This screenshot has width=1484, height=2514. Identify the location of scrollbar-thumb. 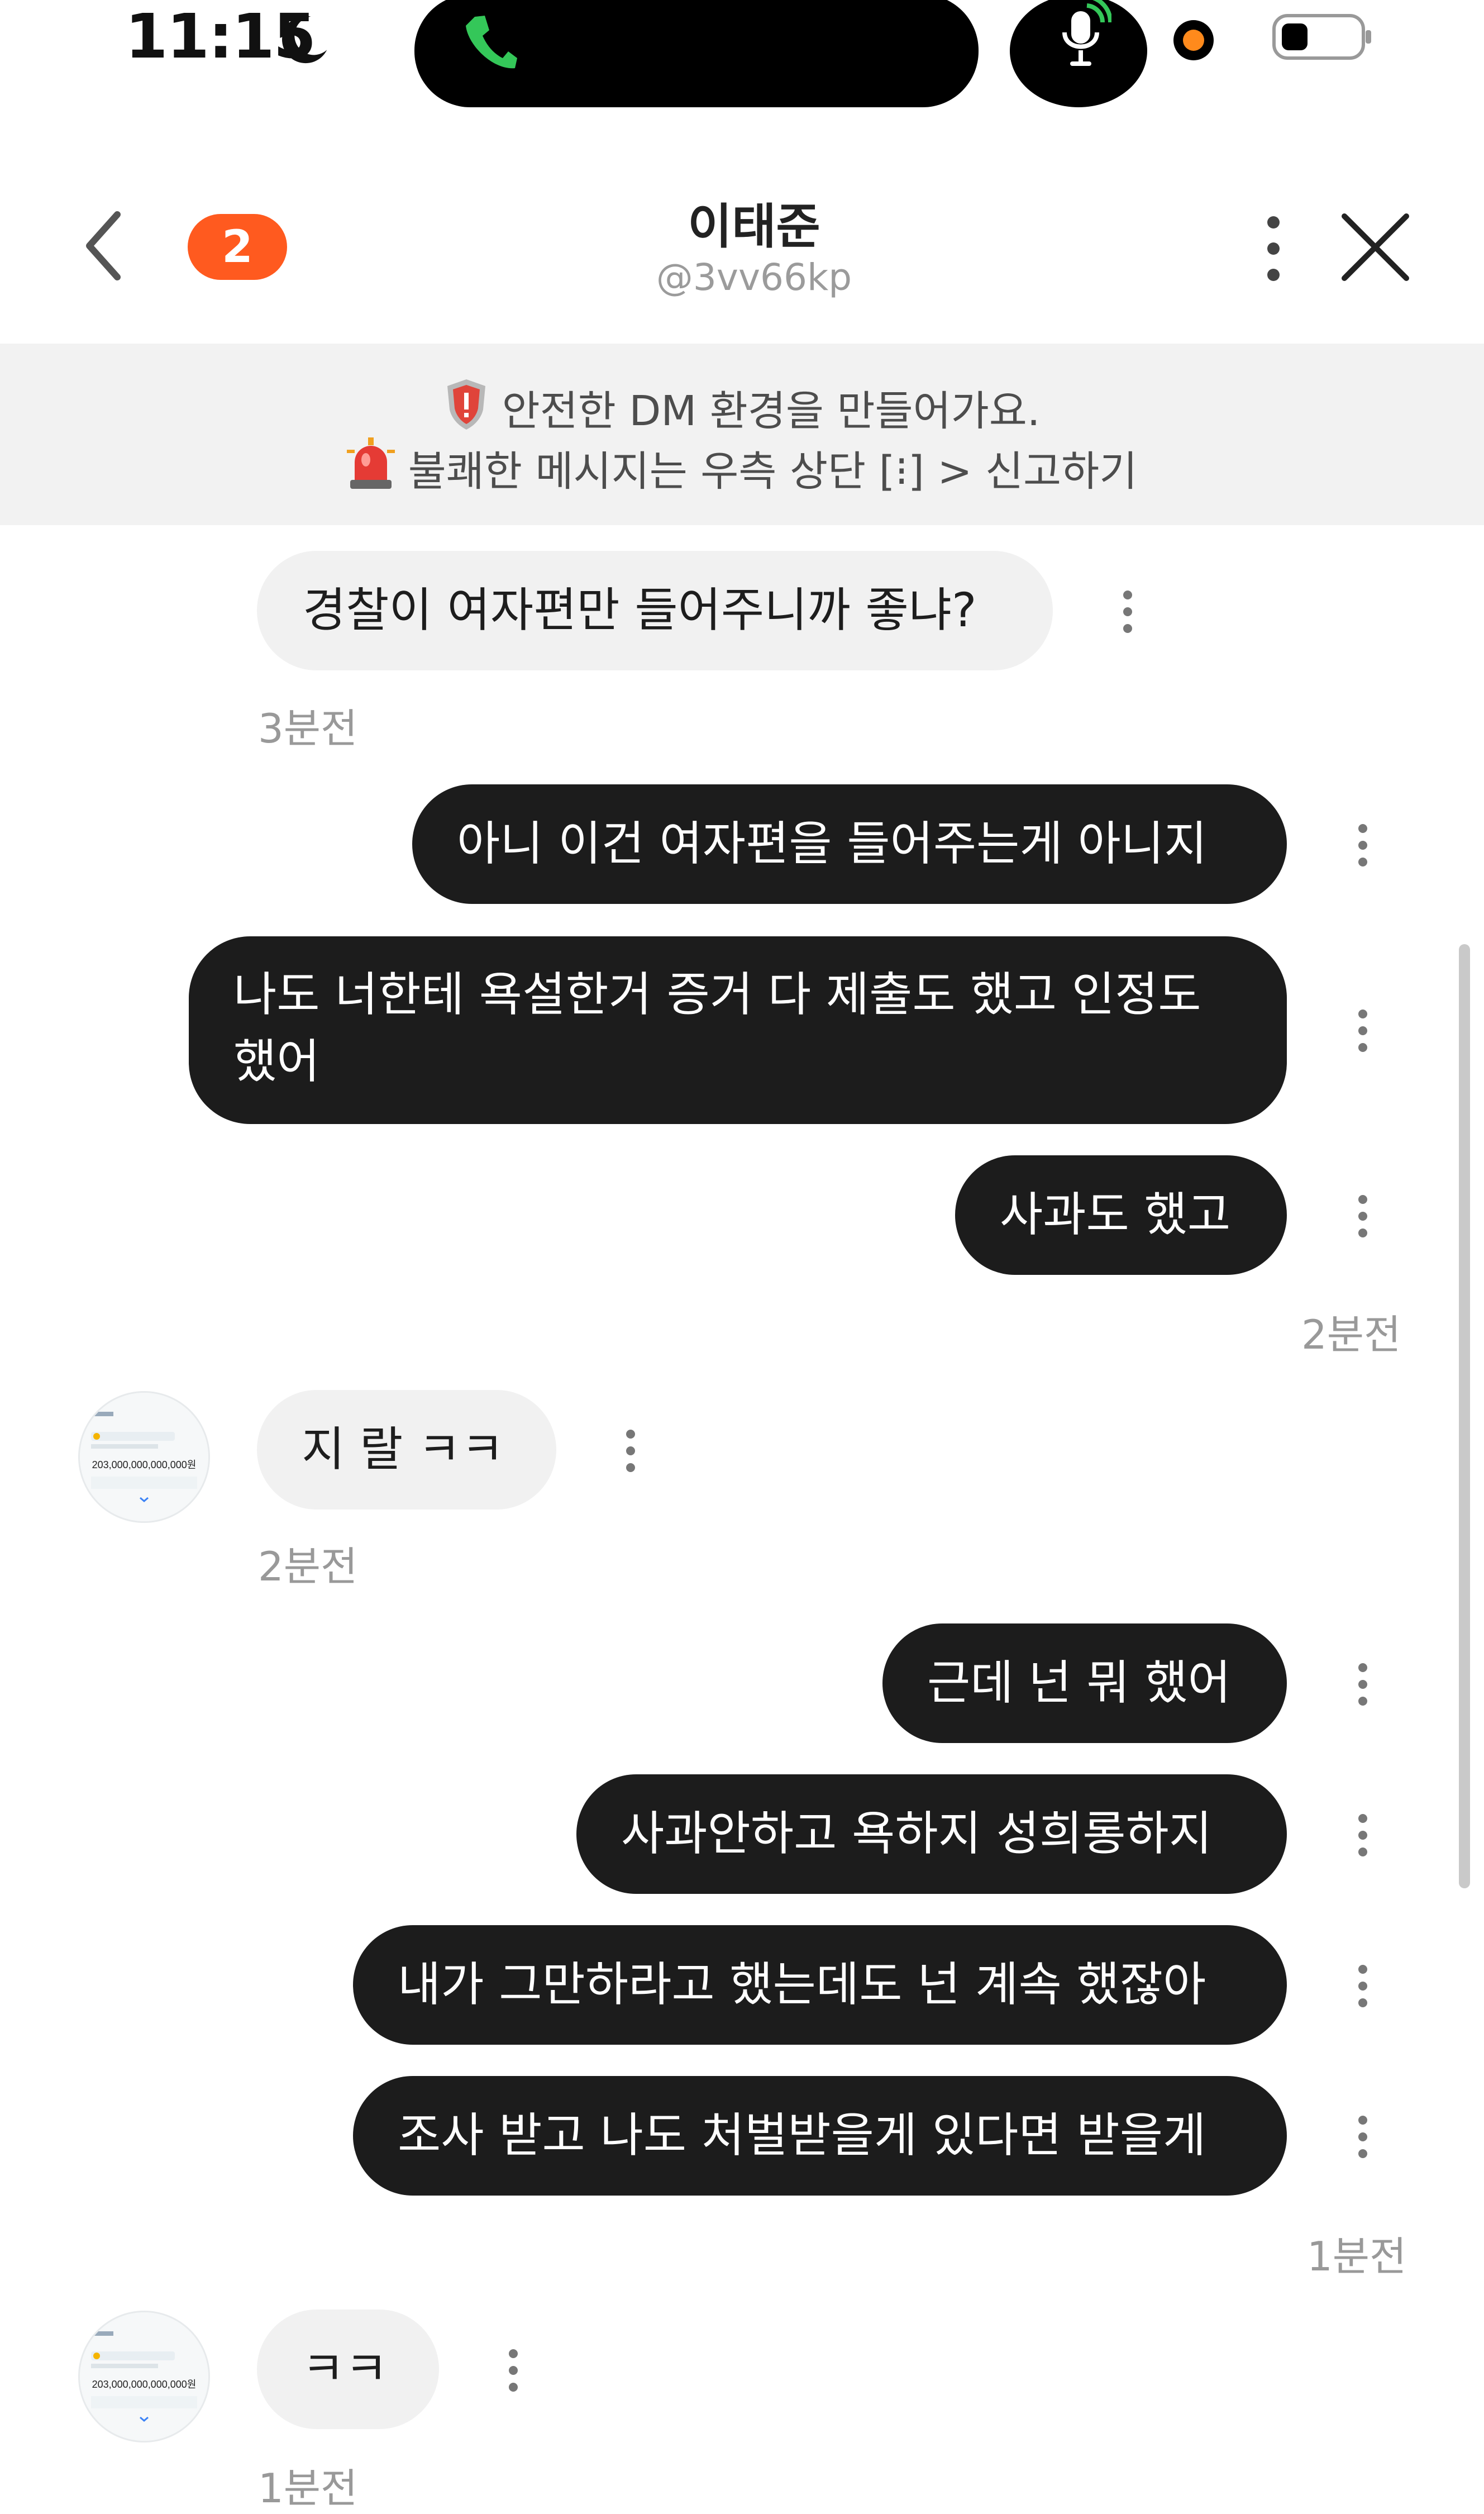
(1464, 1416).